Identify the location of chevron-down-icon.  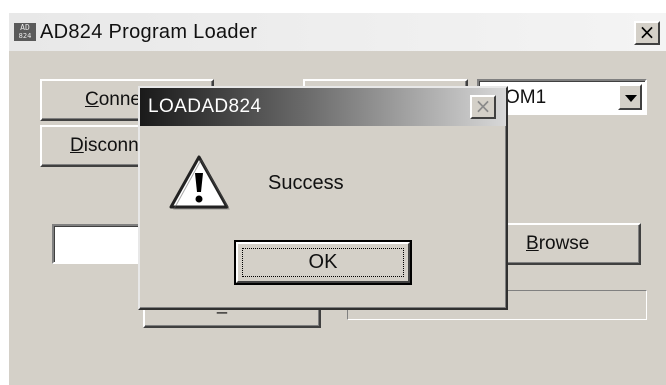
(630, 97).